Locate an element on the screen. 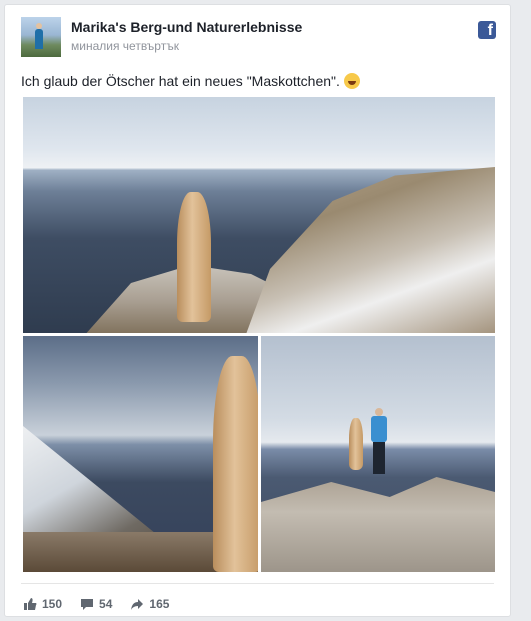 The image size is (531, 621). like-button: 150 is located at coordinates (42, 604).